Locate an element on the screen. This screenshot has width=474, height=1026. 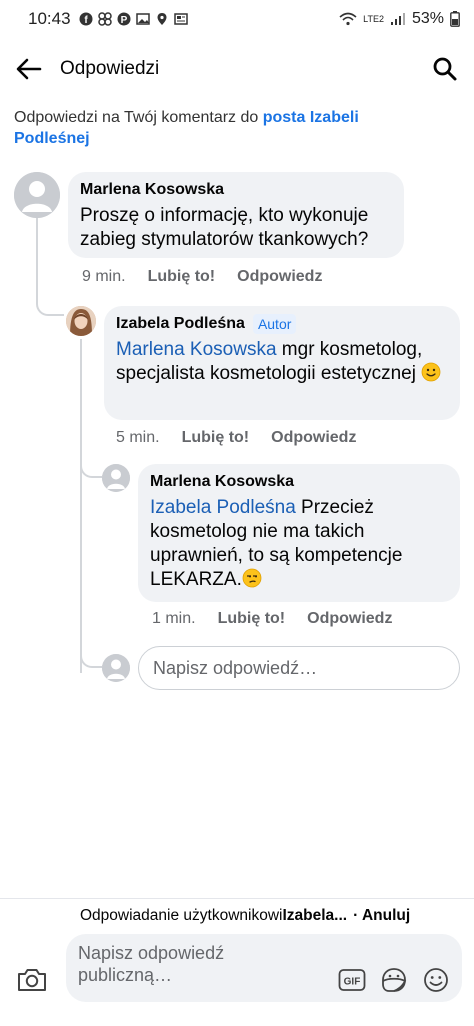
thread-elbow-reply is located at coordinates (91, 464).